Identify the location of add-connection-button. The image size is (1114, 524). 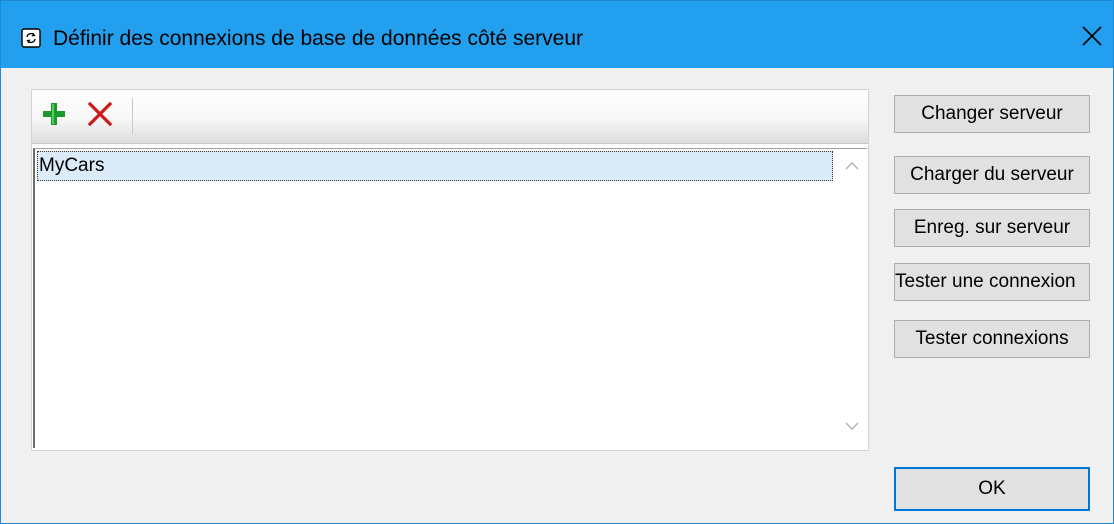
(54, 114).